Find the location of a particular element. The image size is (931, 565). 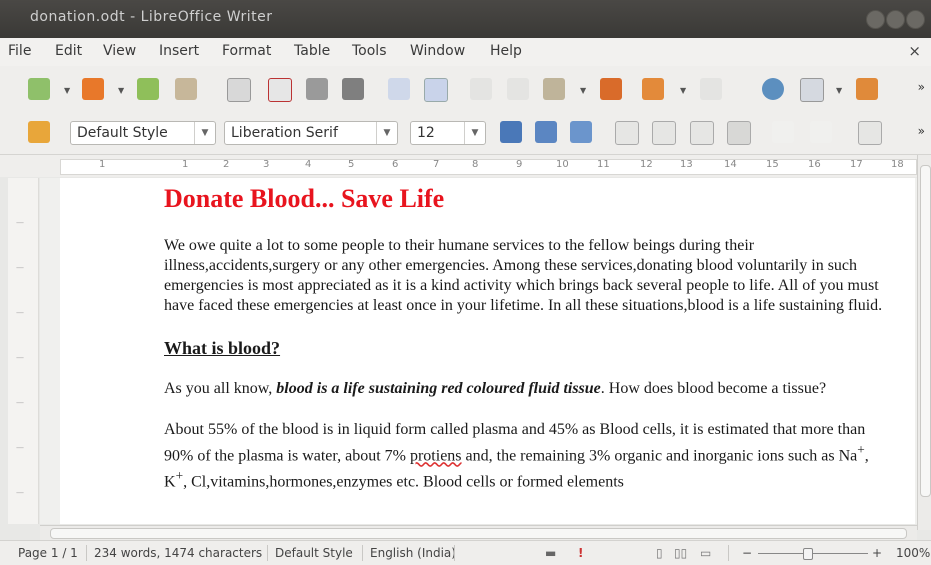

align-right-icon is located at coordinates (702, 133).